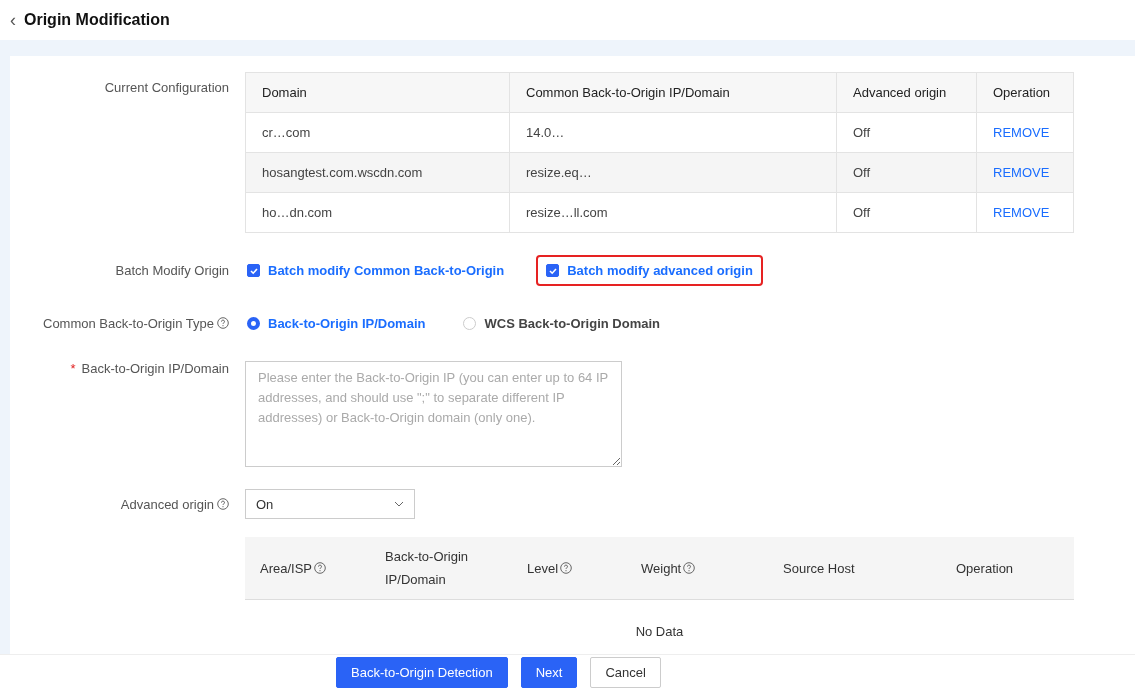 This screenshot has width=1135, height=690. What do you see at coordinates (330, 504) in the screenshot?
I see `advanced-origin-select: On` at bounding box center [330, 504].